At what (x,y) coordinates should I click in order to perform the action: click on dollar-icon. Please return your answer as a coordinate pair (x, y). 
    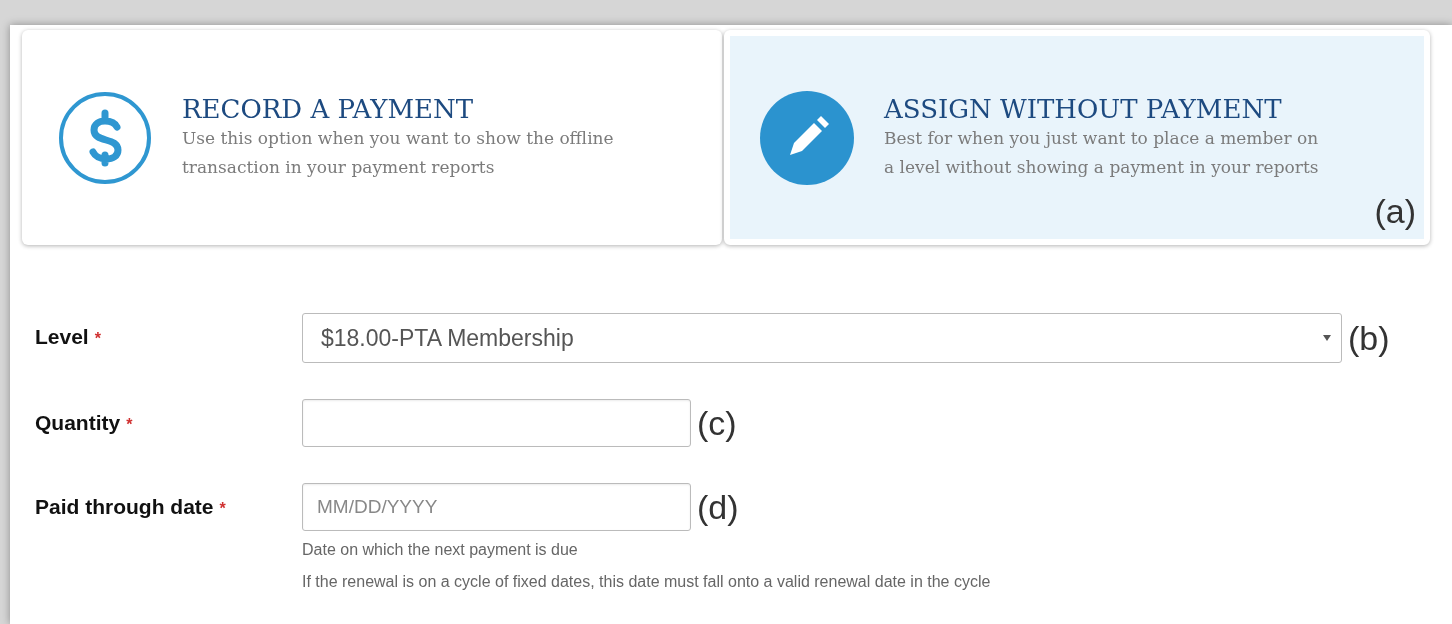
    Looking at the image, I should click on (105, 137).